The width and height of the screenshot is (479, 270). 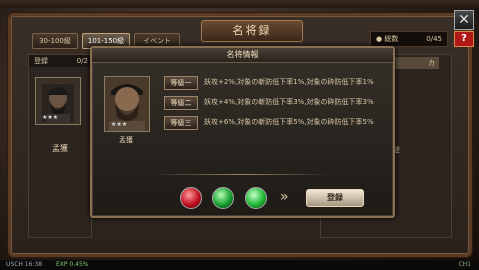 What do you see at coordinates (60, 61) in the screenshot?
I see `left-panel-header: 登録 0/2` at bounding box center [60, 61].